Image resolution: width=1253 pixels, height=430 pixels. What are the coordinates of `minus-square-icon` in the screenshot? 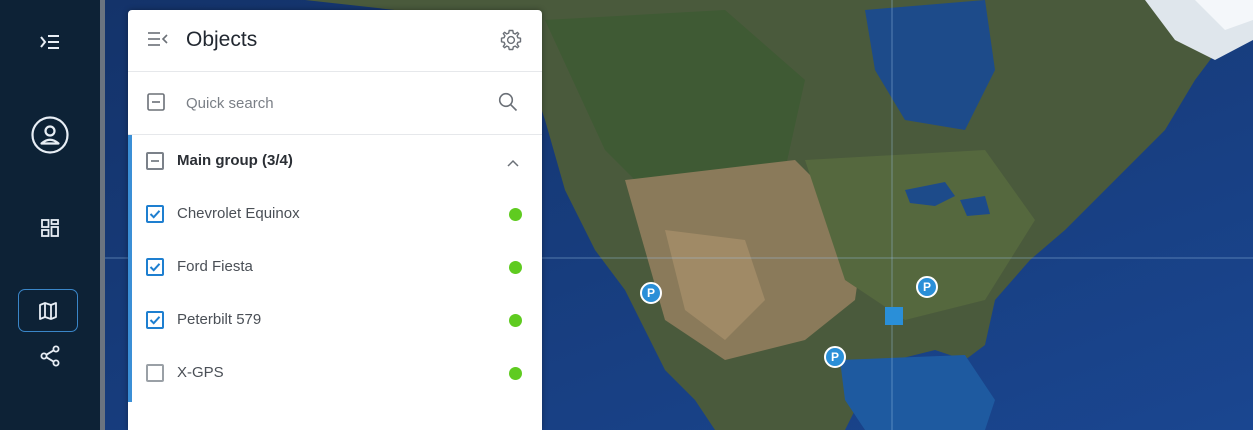 It's located at (156, 102).